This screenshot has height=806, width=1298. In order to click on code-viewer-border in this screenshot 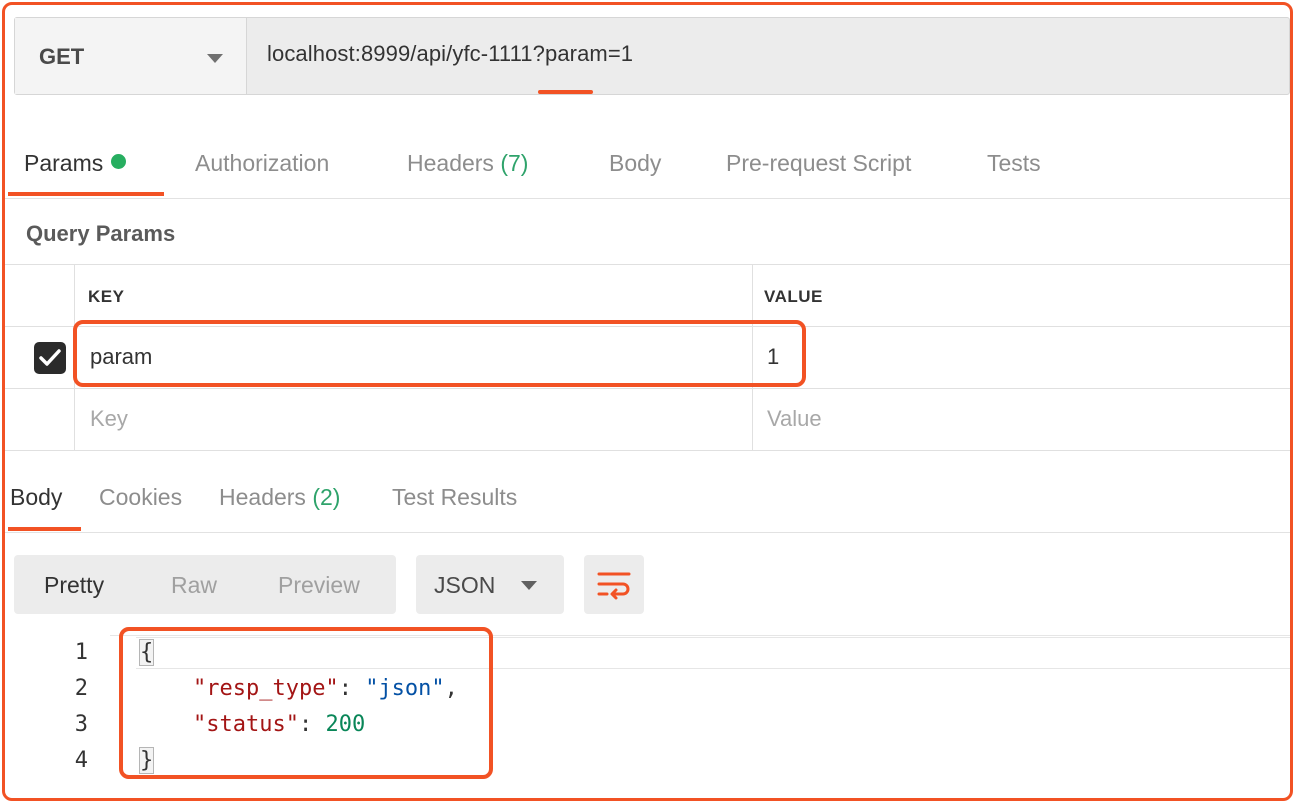, I will do `click(700, 635)`.